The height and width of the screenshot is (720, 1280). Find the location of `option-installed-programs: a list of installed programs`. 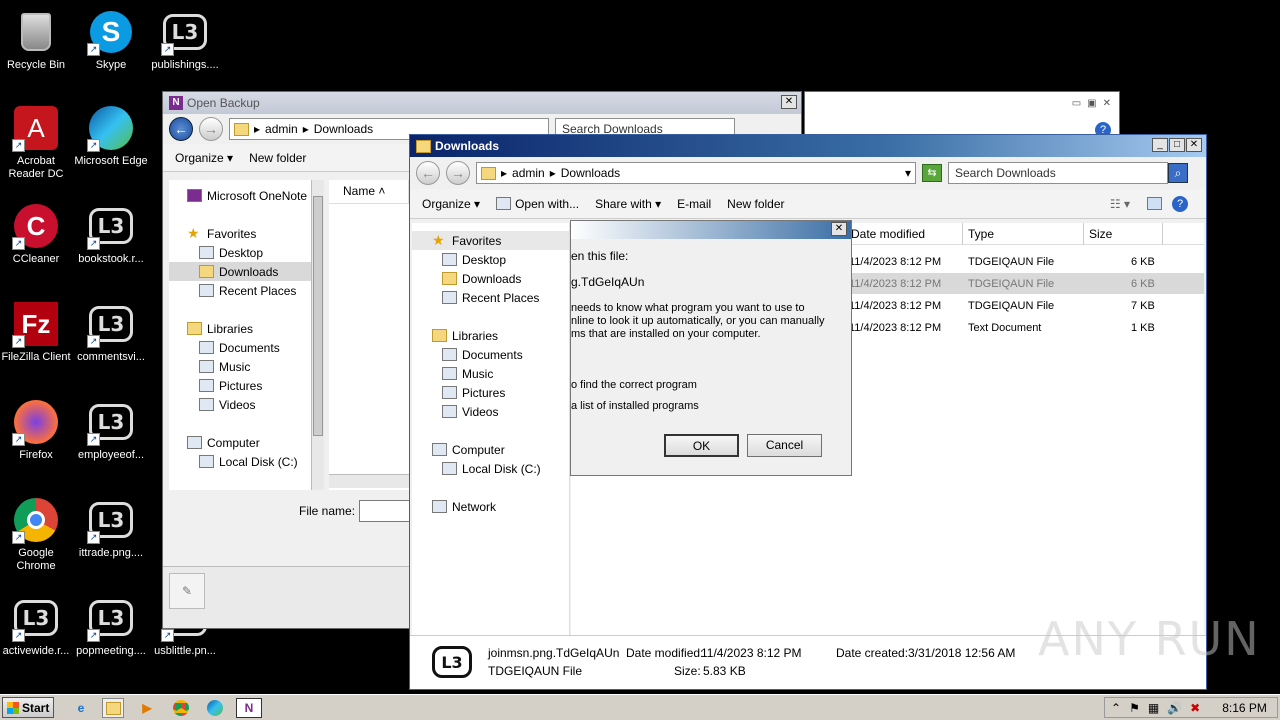

option-installed-programs: a list of installed programs is located at coordinates (635, 406).